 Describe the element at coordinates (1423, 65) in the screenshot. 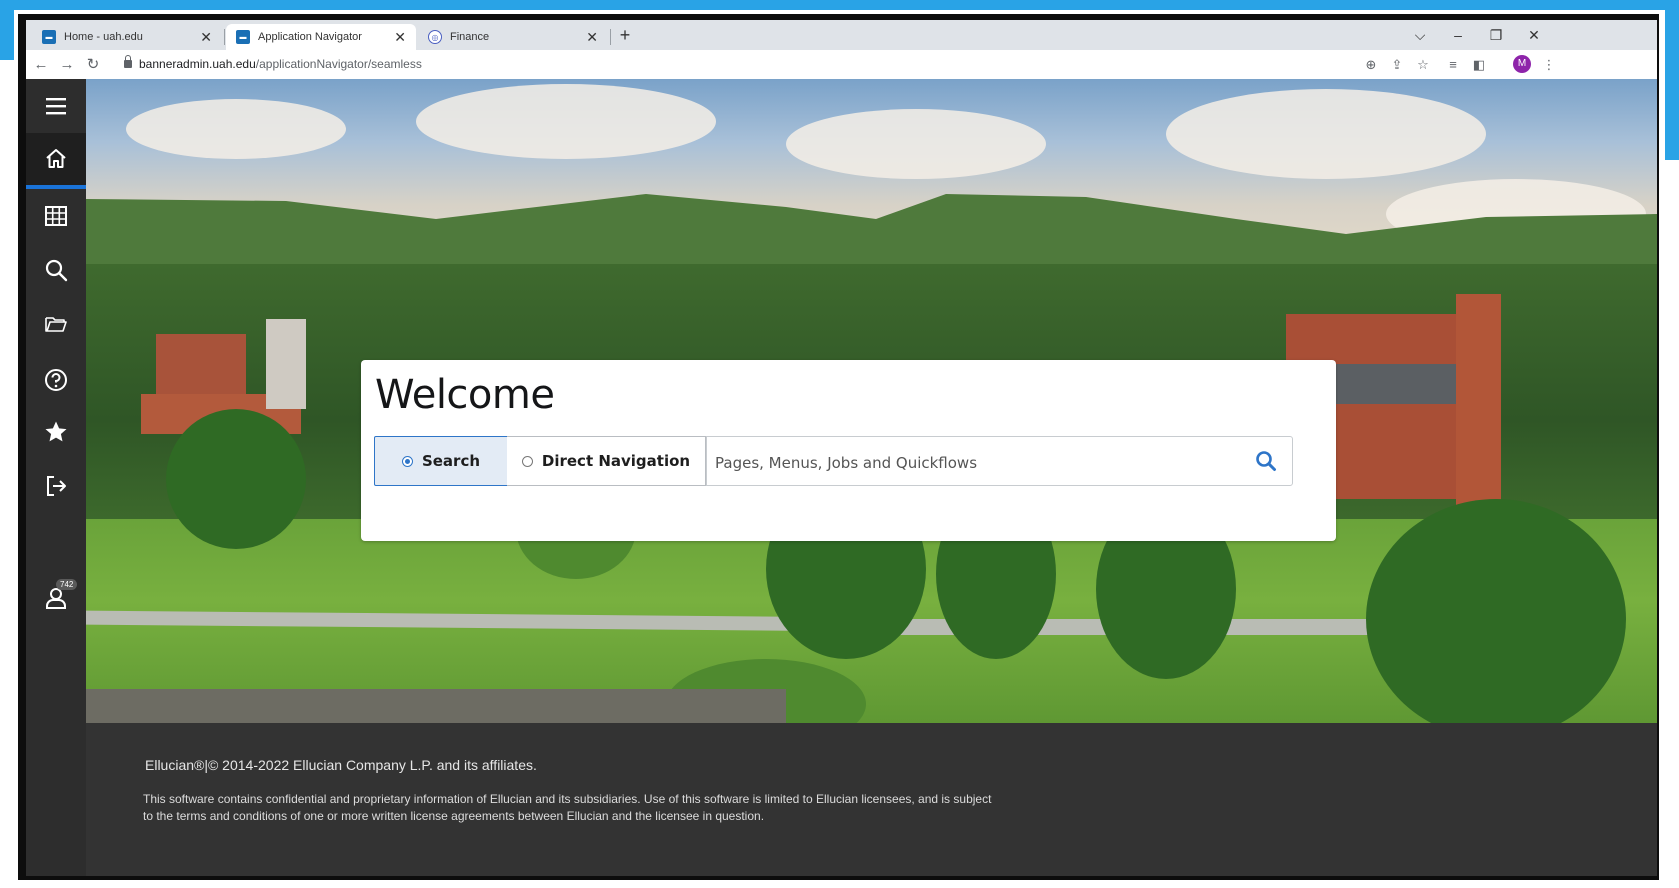

I see `bookmark-star-icon: ☆` at that location.